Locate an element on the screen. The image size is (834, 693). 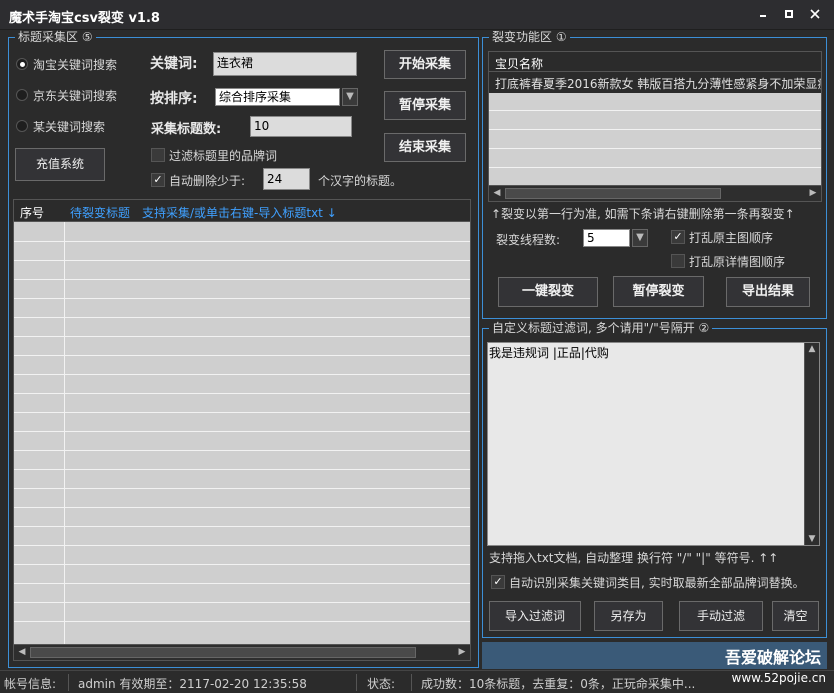
scroll-up-icon: ▲ is located at coordinates (812, 349).